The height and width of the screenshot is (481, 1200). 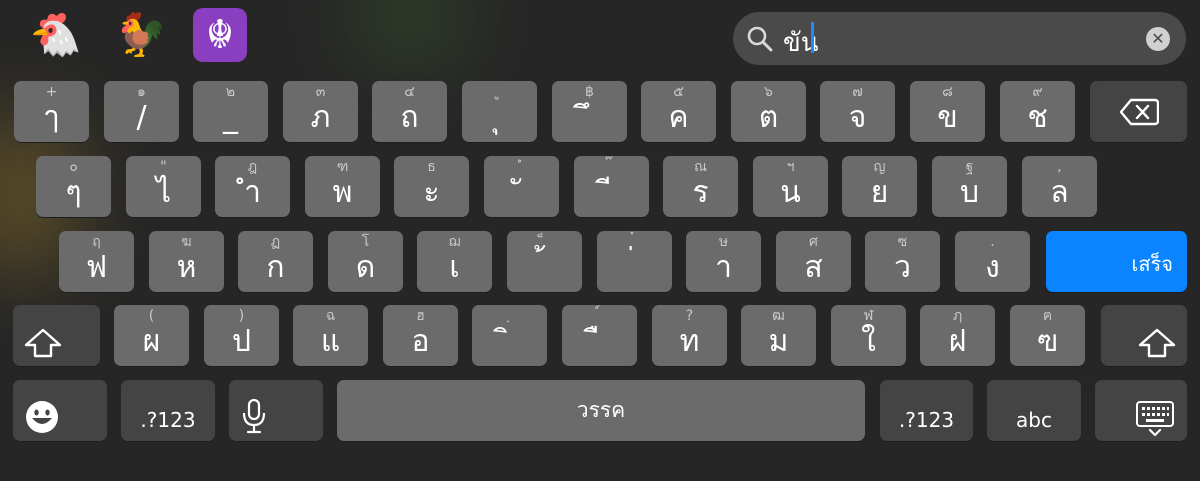 What do you see at coordinates (141, 92) in the screenshot?
I see `key-hint-label: ๑` at bounding box center [141, 92].